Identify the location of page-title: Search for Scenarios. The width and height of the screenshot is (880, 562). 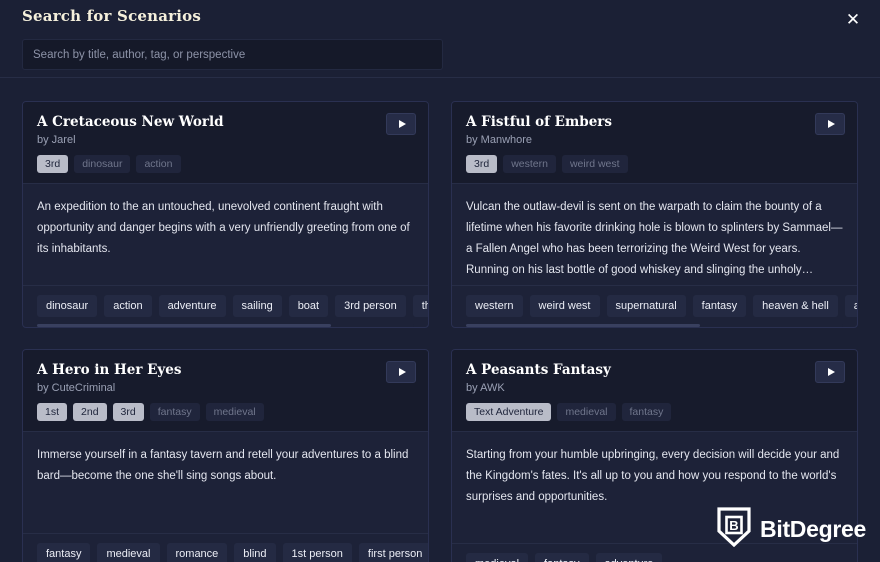
(112, 16).